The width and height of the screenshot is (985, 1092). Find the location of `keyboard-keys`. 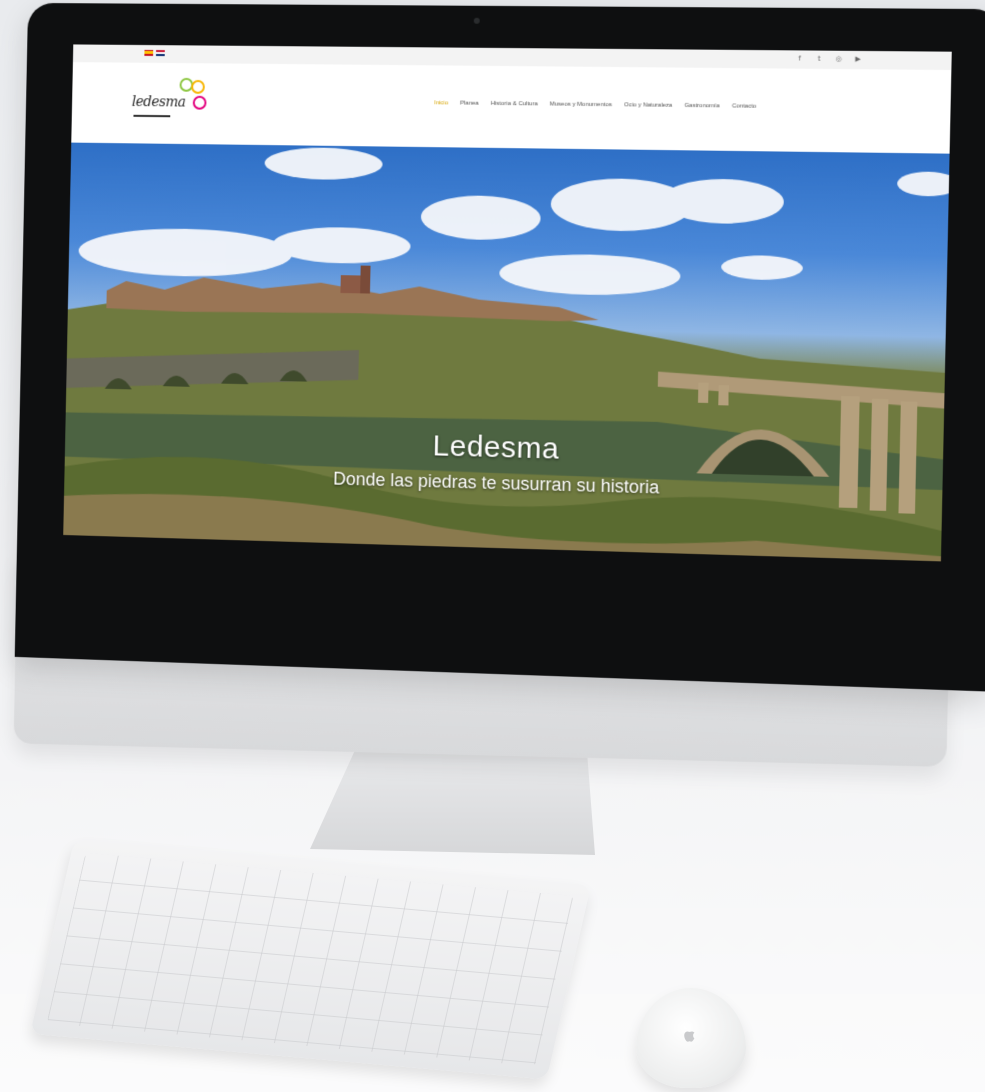

keyboard-keys is located at coordinates (310, 959).